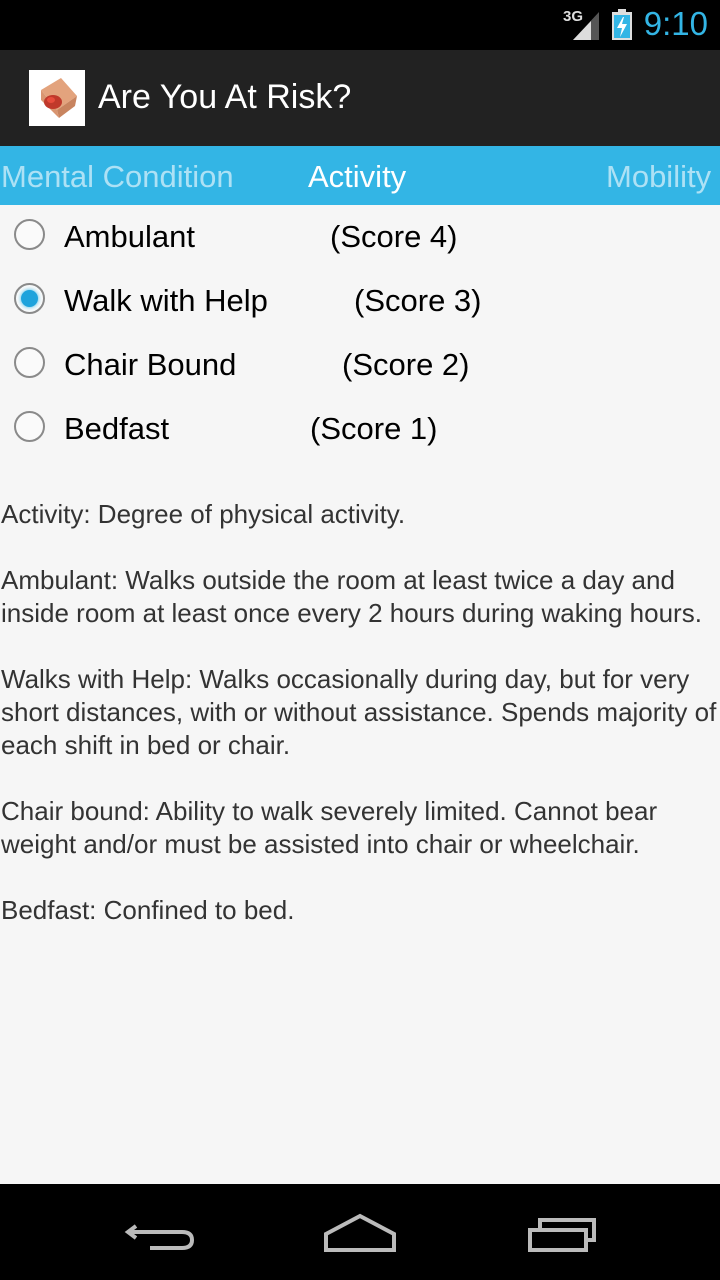  Describe the element at coordinates (203, 514) in the screenshot. I see `description-paragraph: Activity: Degree of physical activity.` at that location.